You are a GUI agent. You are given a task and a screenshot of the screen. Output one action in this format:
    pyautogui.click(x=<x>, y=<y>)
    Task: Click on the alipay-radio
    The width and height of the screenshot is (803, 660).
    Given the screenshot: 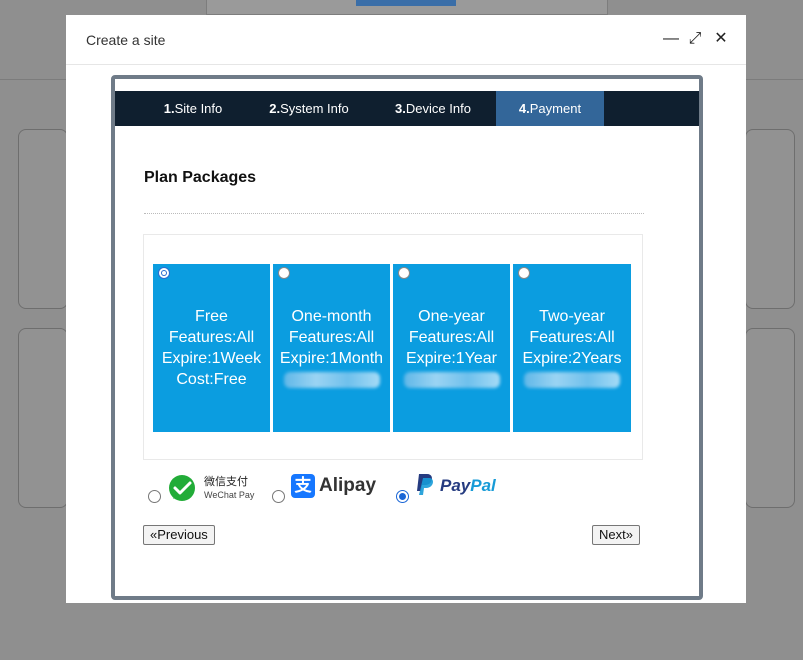 What is the action you would take?
    pyautogui.click(x=278, y=496)
    